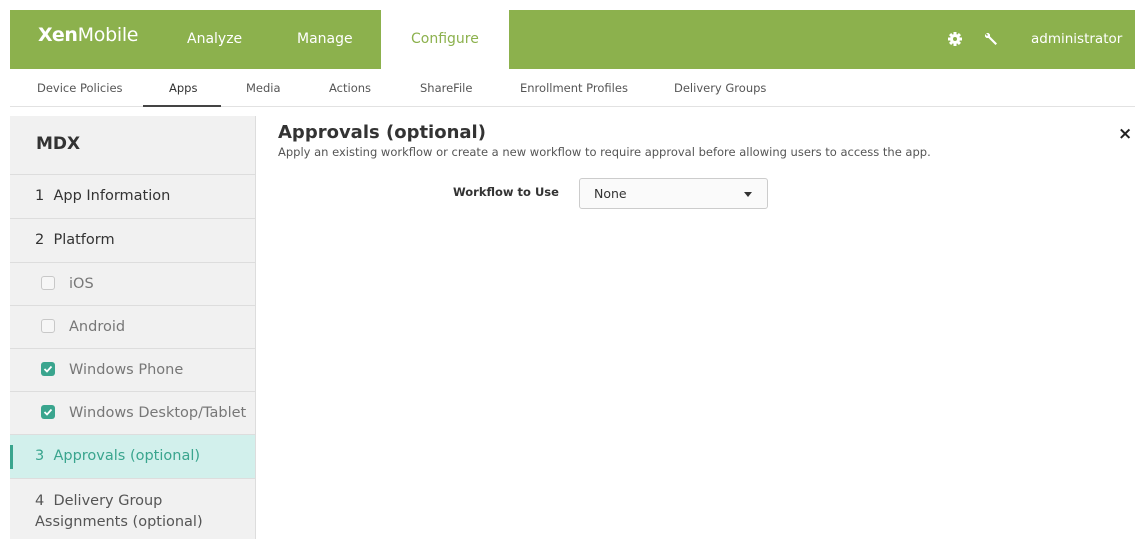 Image resolution: width=1135 pixels, height=539 pixels. Describe the element at coordinates (118, 456) in the screenshot. I see `sidebar-item-label: 3 Approvals (optional)` at that location.